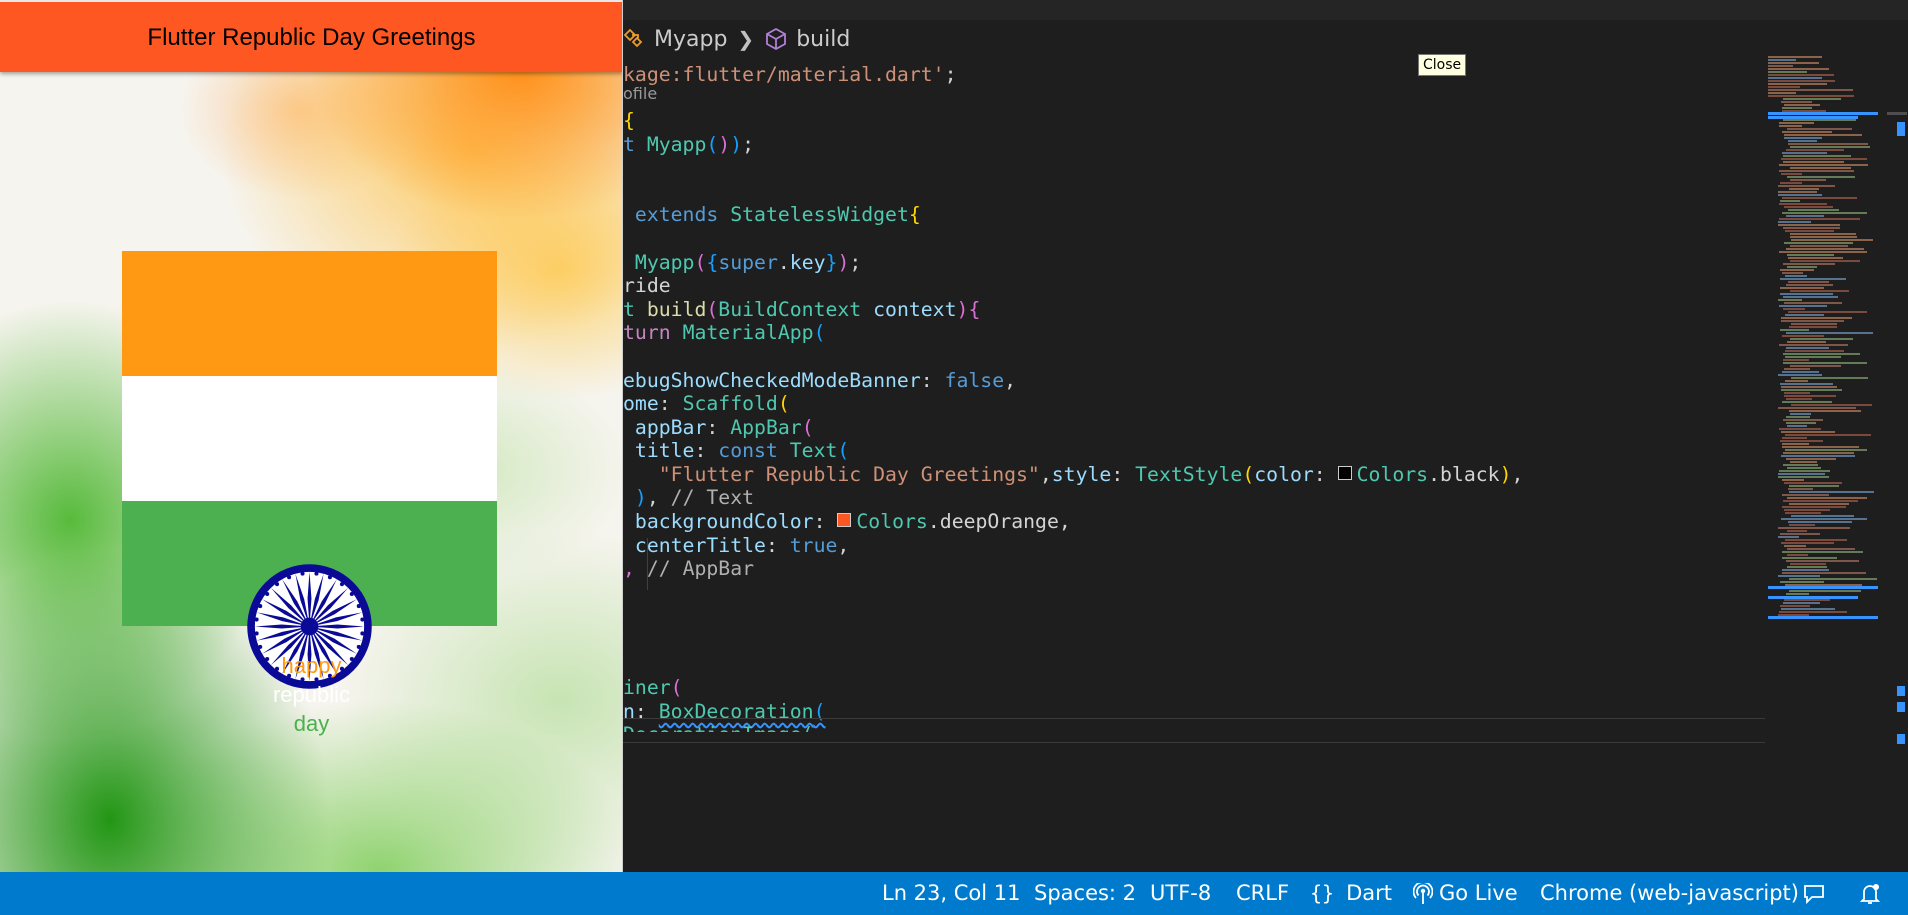 The width and height of the screenshot is (1908, 915). What do you see at coordinates (736, 39) in the screenshot?
I see `breadcrumb: Myapp ❯ build` at bounding box center [736, 39].